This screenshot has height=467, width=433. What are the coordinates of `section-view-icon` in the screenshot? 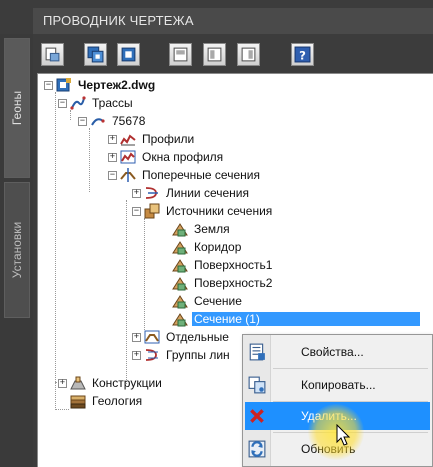 It's located at (152, 337).